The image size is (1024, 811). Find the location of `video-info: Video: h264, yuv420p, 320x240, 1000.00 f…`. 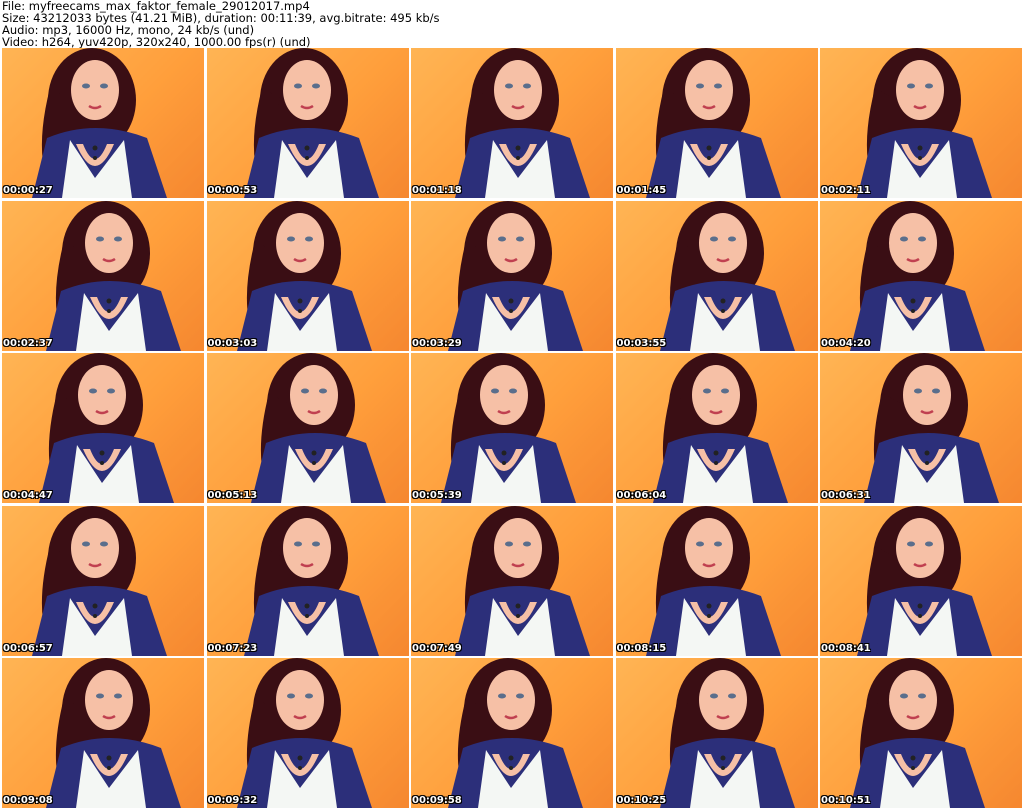

video-info: Video: h264, yuv420p, 320x240, 1000.00 f… is located at coordinates (156, 42).